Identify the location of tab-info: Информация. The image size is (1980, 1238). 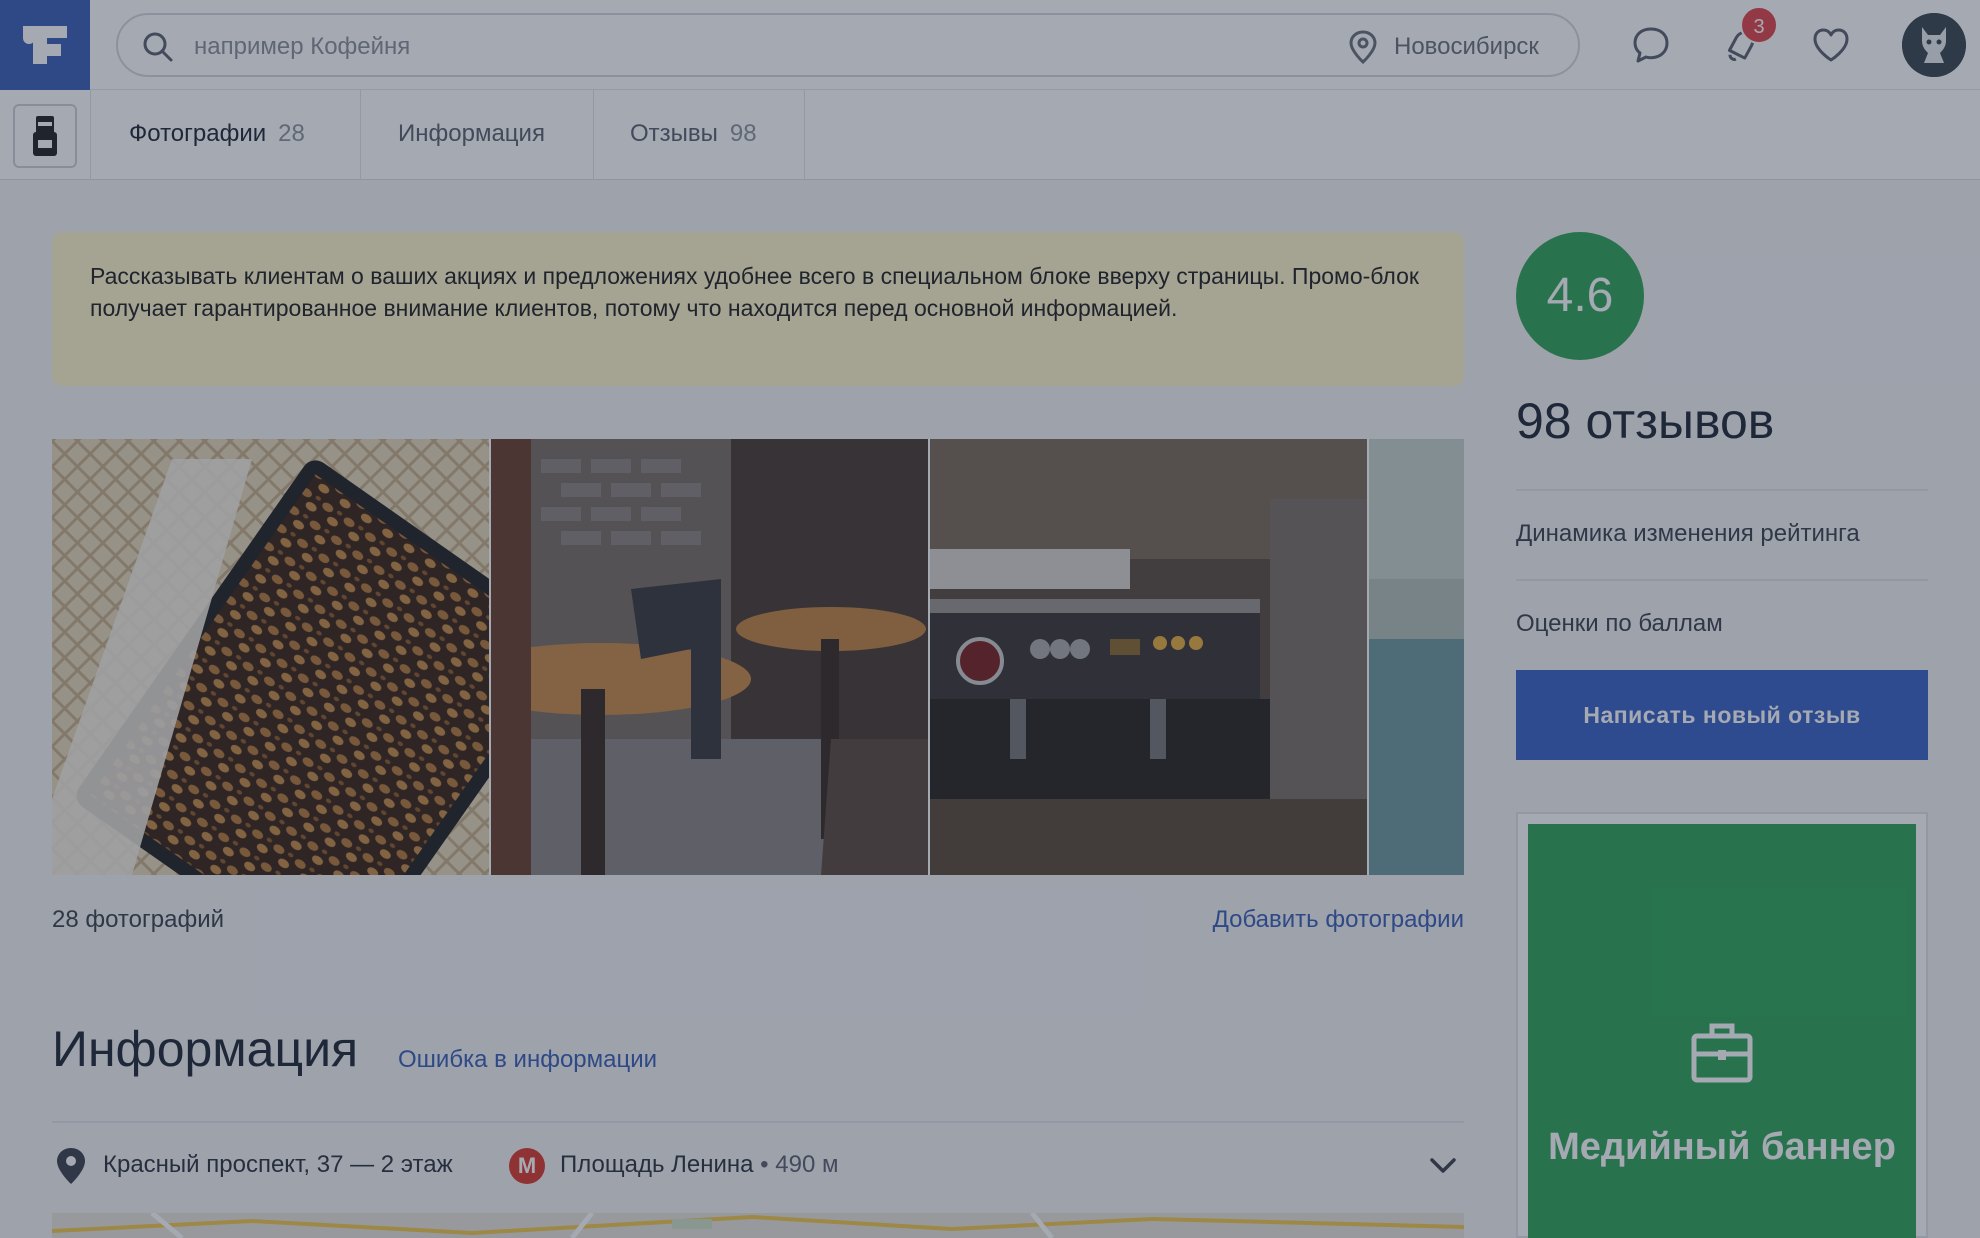
(471, 135).